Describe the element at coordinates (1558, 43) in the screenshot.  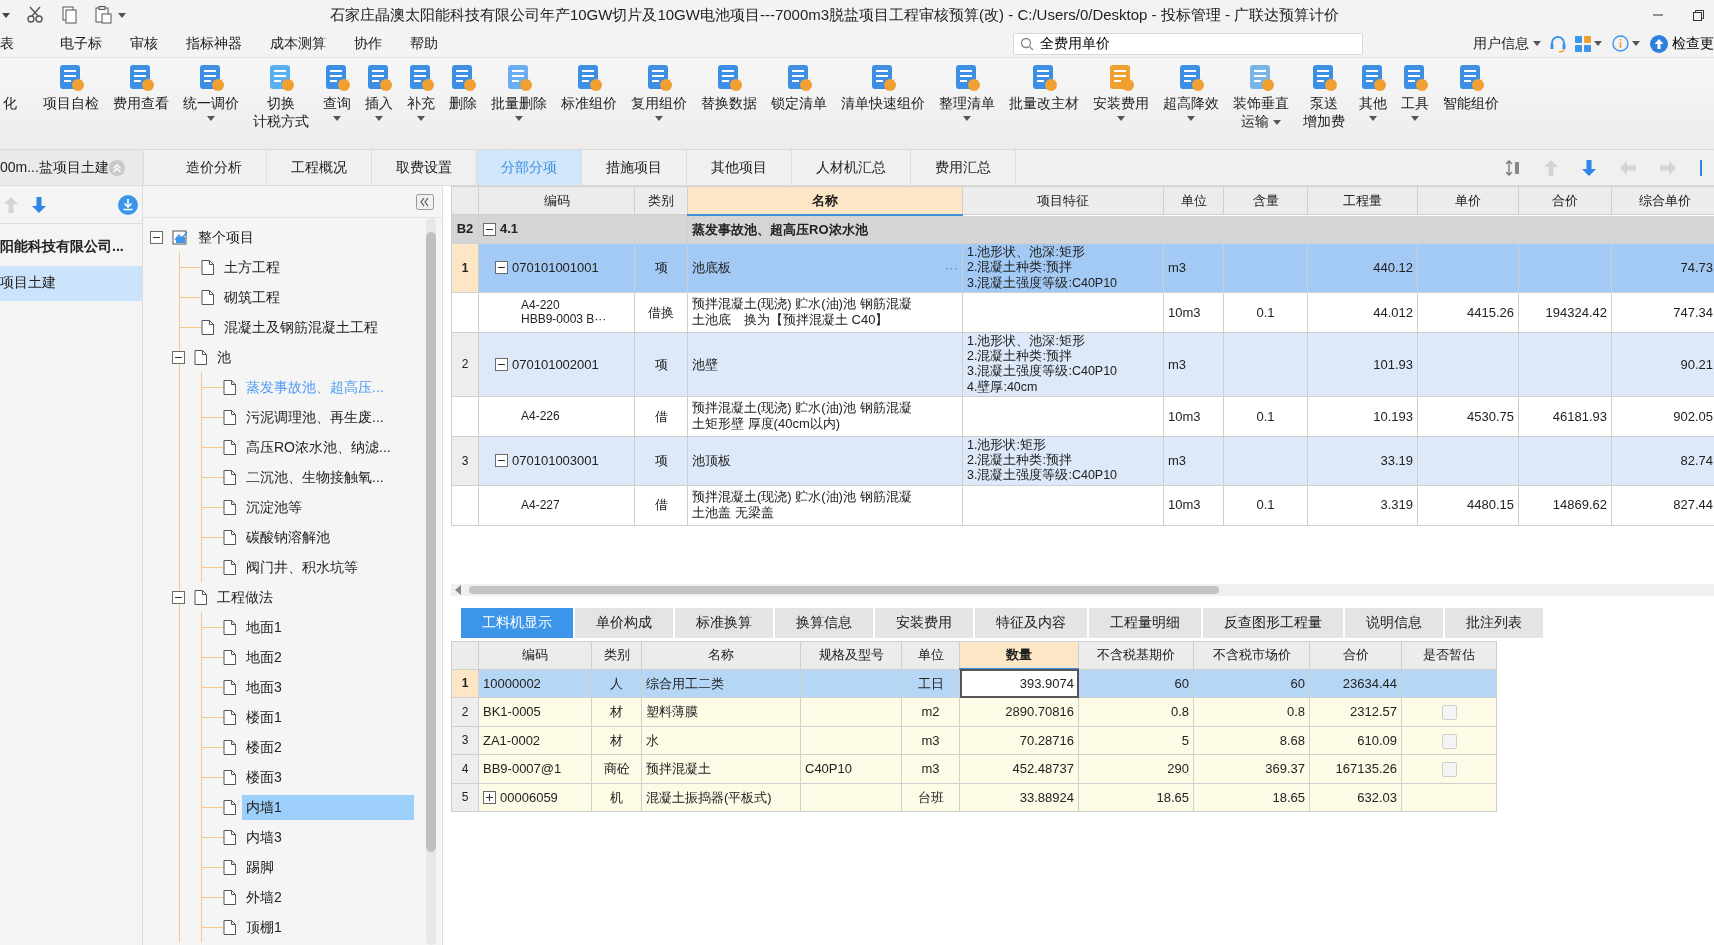
I see `headset-icon` at that location.